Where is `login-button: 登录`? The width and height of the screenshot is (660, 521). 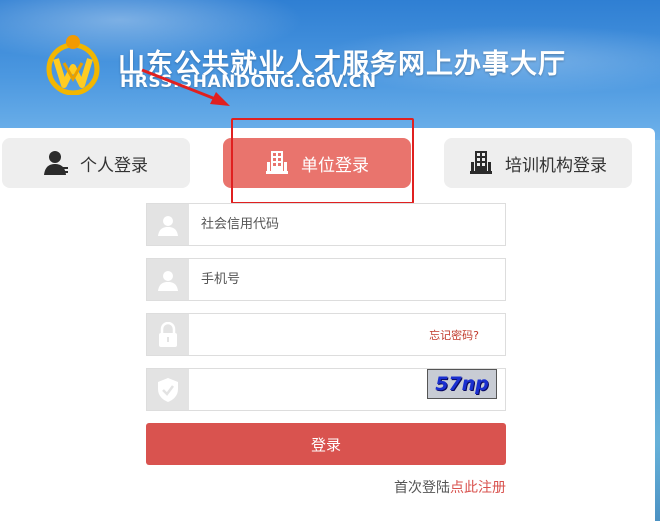
login-button: 登录 is located at coordinates (326, 444).